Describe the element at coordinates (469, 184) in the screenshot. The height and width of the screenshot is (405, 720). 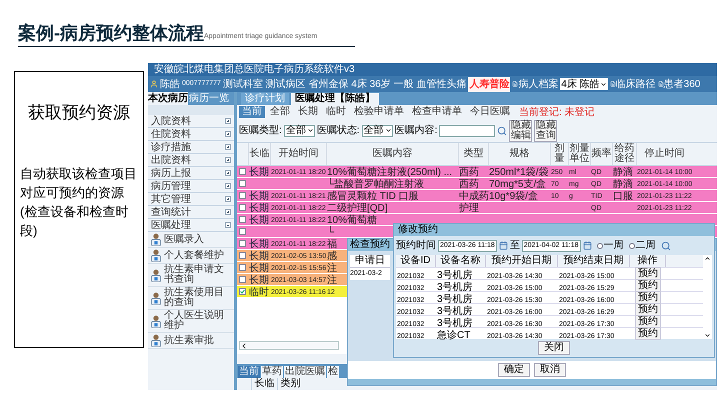
I see `table-cell: 西药` at that location.